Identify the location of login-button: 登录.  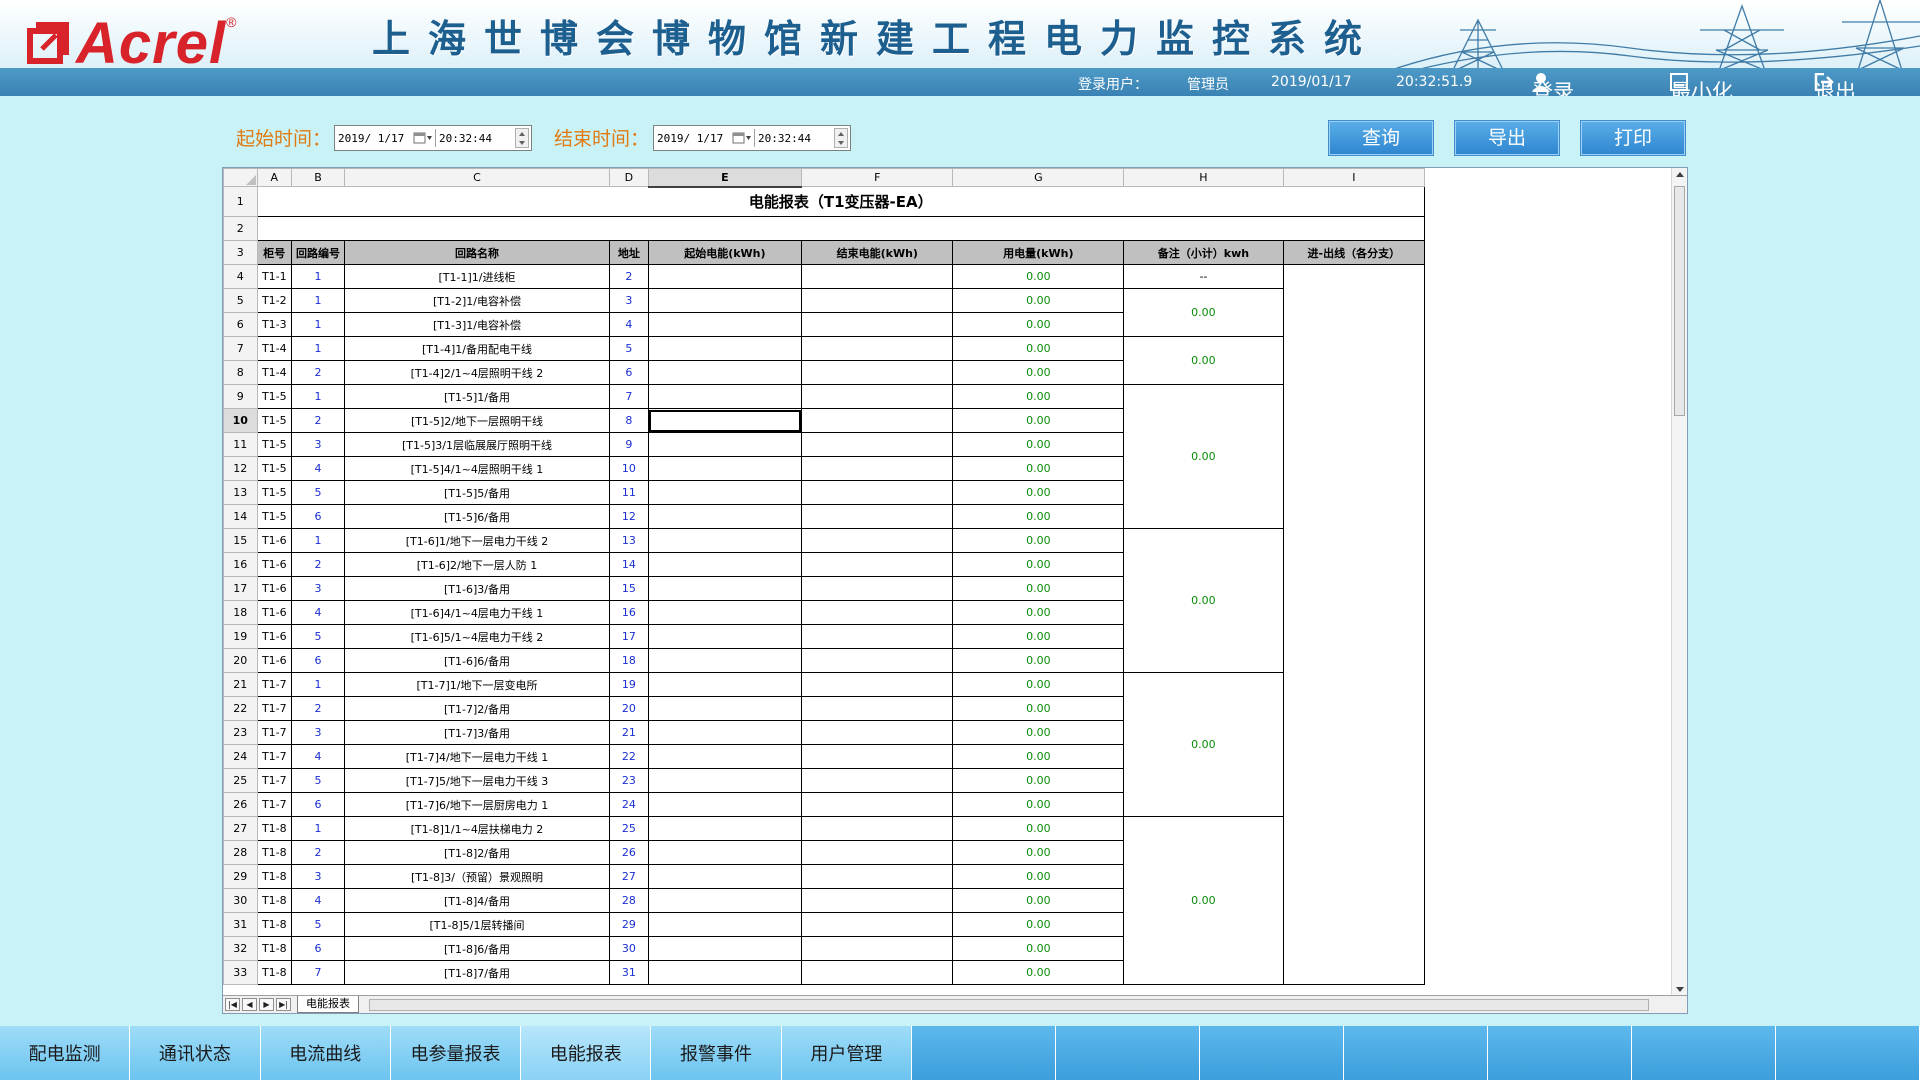
(1553, 83).